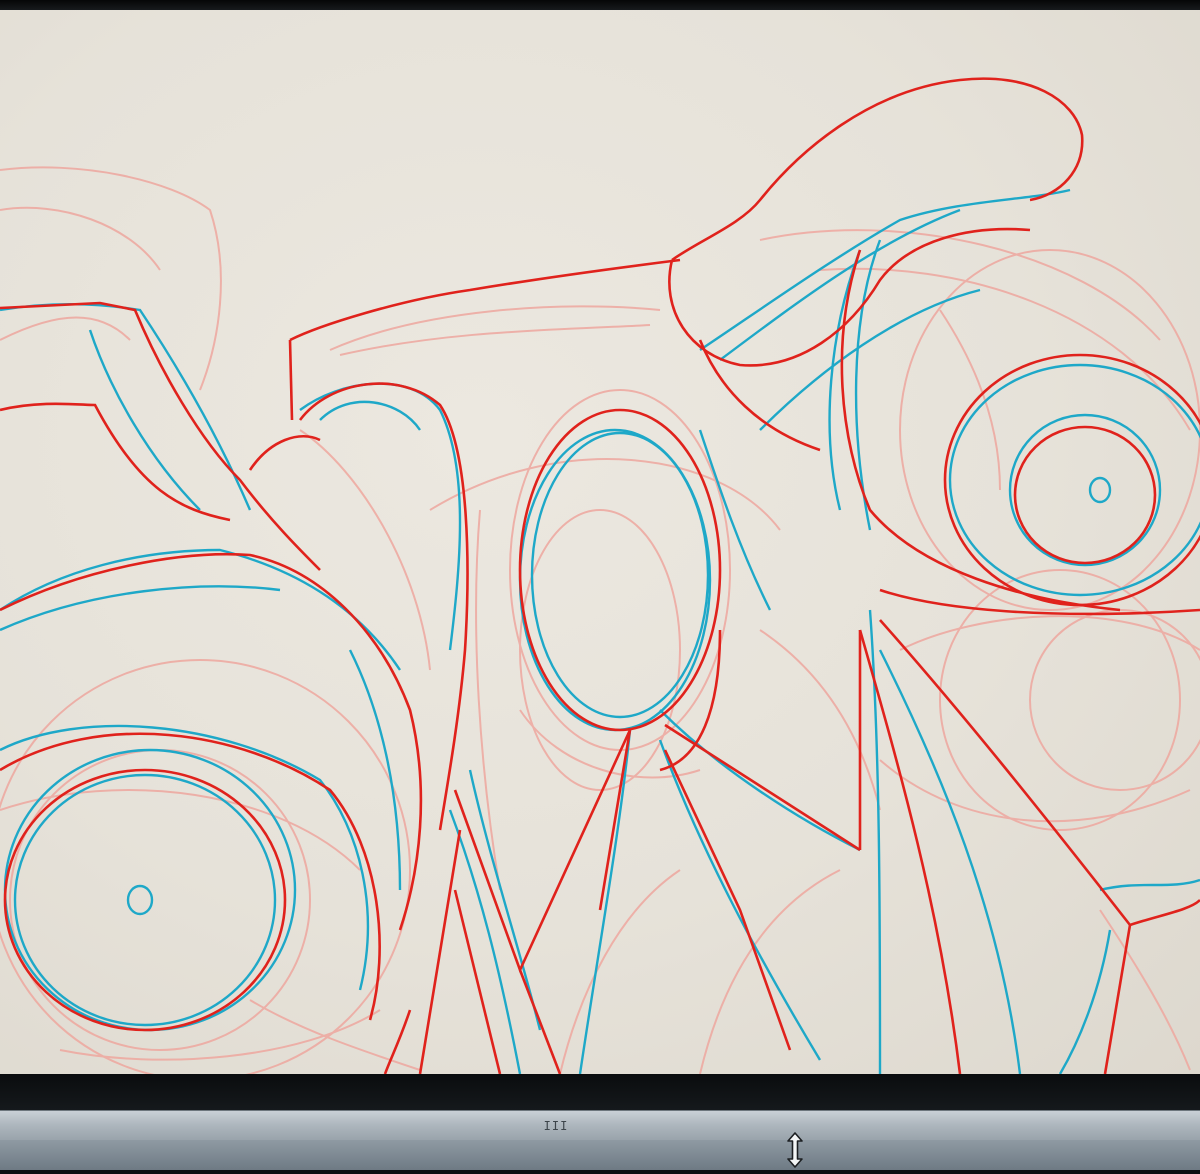 The width and height of the screenshot is (1200, 1174). What do you see at coordinates (795, 1150) in the screenshot?
I see `vertical-resize-icon` at bounding box center [795, 1150].